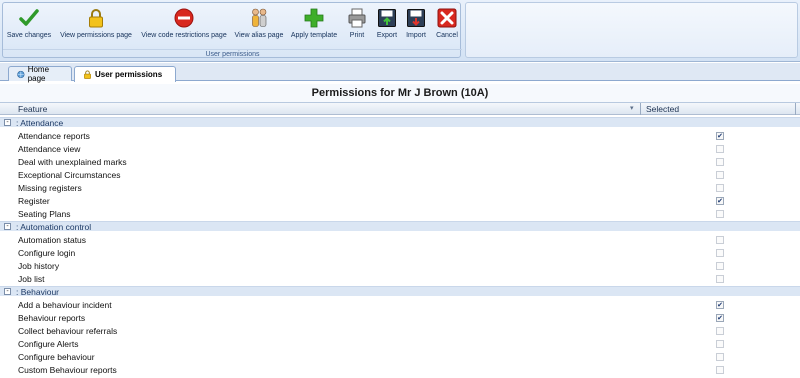 The height and width of the screenshot is (378, 800). I want to click on table-row: Custom Behaviour reports, so click(400, 370).